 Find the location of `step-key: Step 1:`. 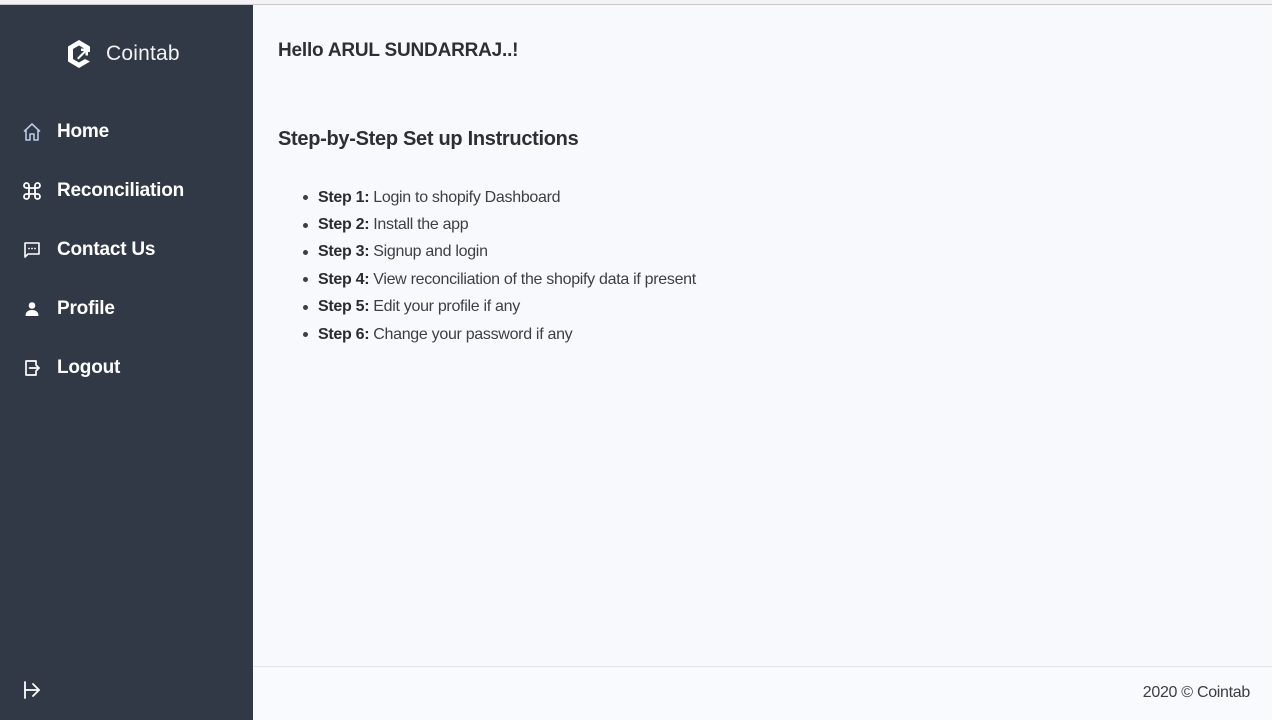

step-key: Step 1: is located at coordinates (344, 197).